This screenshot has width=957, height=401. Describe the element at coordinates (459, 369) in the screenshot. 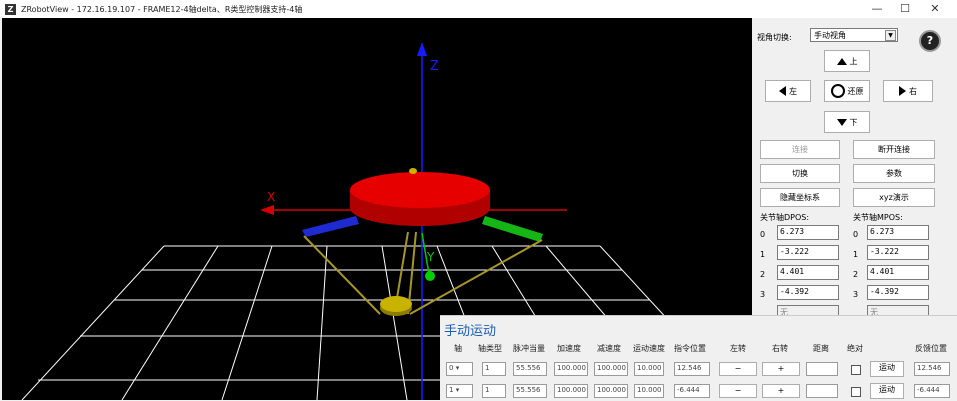

I see `axis-select: 0 ▾` at that location.